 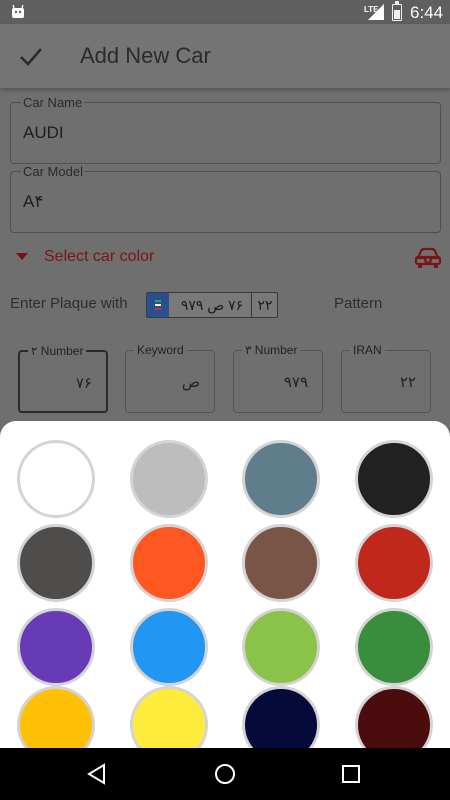 I want to click on recents-icon, so click(x=351, y=774).